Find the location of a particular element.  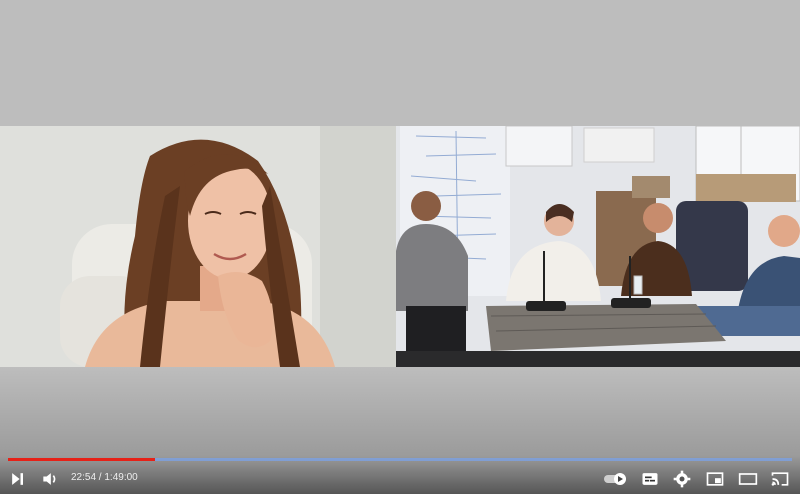

volume-icon is located at coordinates (49, 479).